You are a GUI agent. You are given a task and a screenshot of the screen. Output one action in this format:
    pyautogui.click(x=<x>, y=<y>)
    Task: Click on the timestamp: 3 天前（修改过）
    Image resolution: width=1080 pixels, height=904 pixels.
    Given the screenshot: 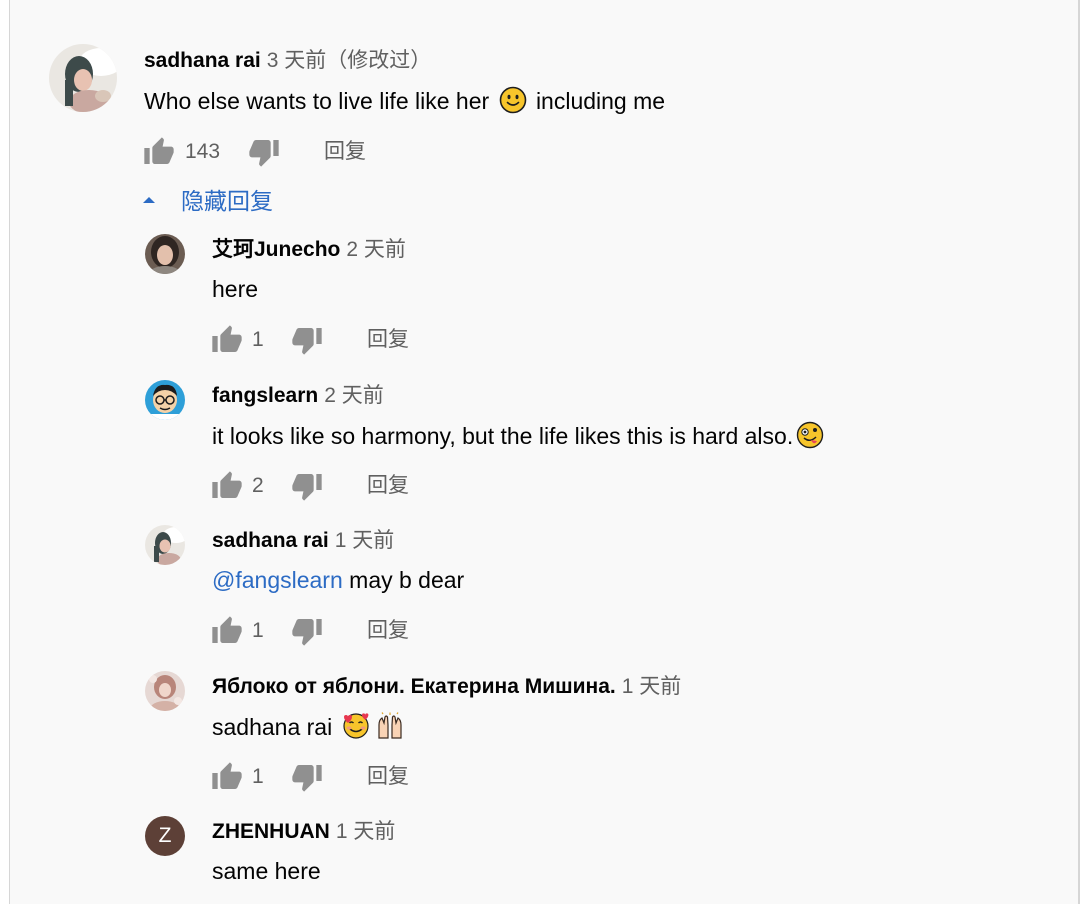 What is the action you would take?
    pyautogui.click(x=349, y=60)
    